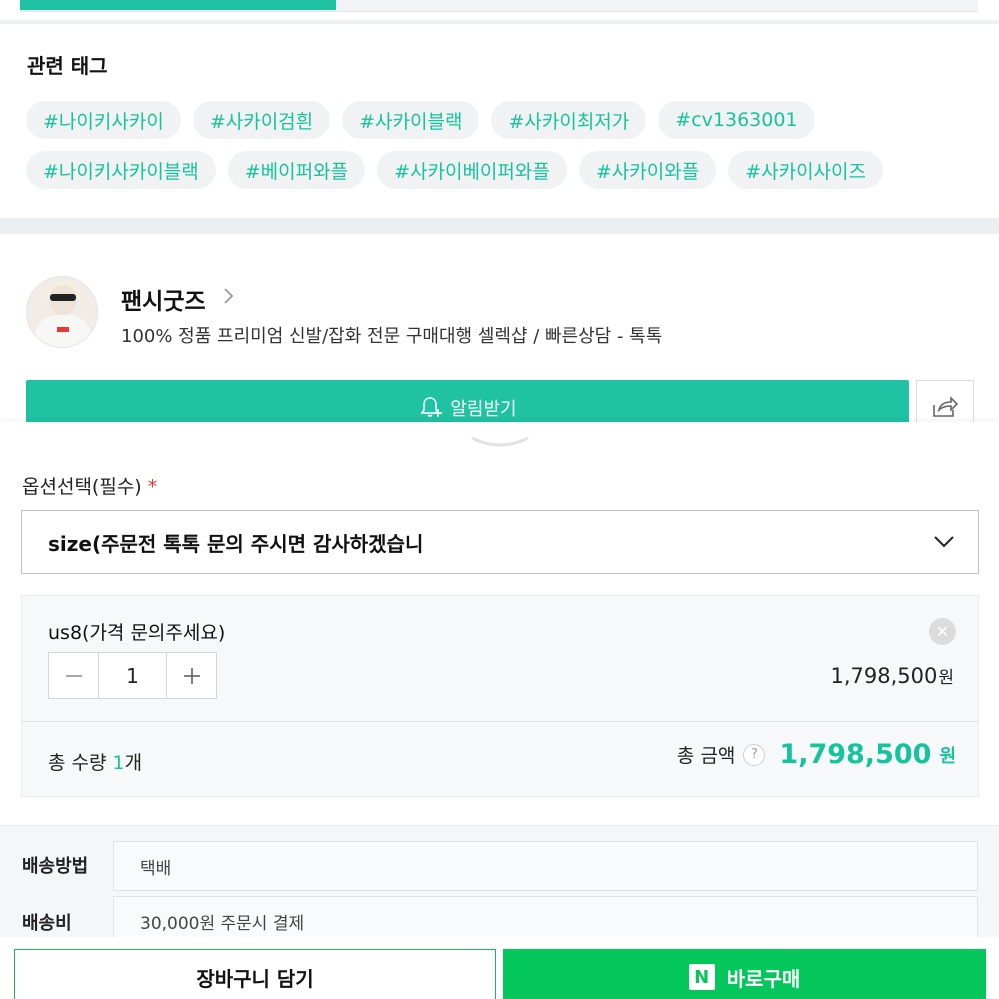 Image resolution: width=999 pixels, height=999 pixels. Describe the element at coordinates (103, 120) in the screenshot. I see `tag-chip: #나이키사카이` at that location.